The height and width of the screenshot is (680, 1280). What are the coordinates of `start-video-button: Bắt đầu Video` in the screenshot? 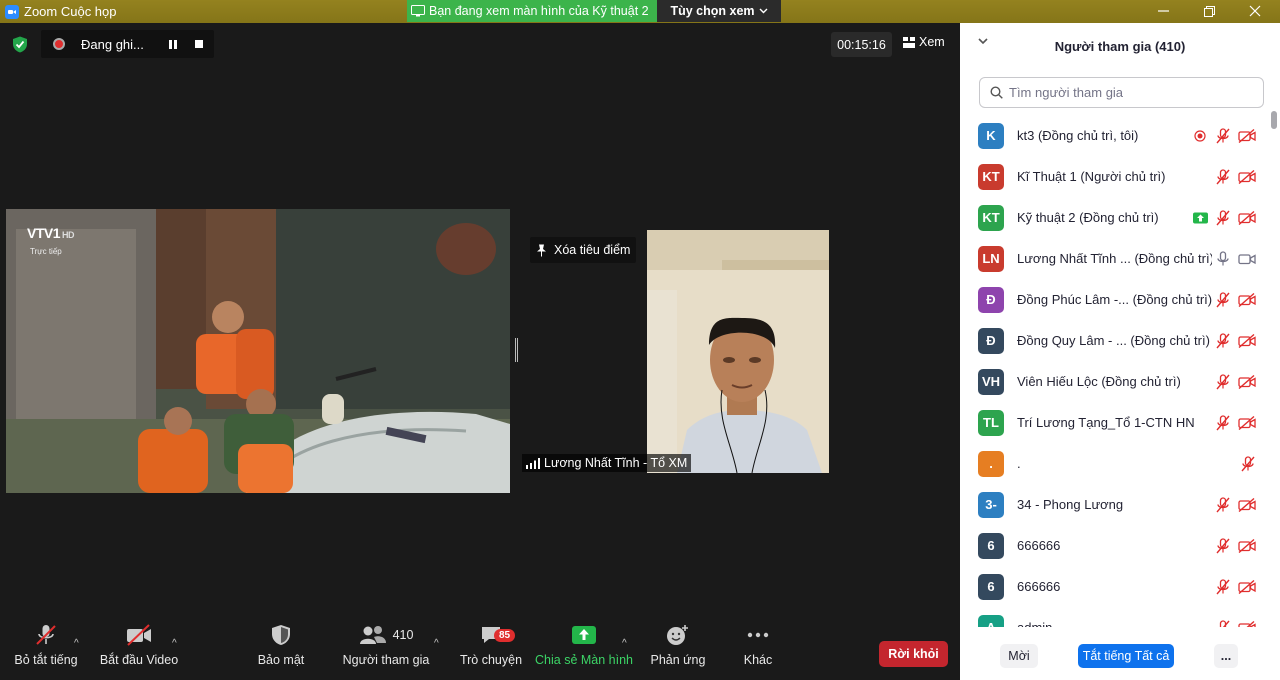 It's located at (139, 643).